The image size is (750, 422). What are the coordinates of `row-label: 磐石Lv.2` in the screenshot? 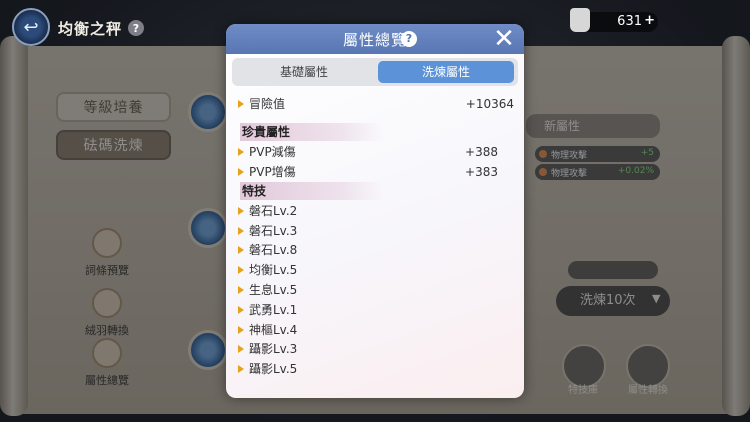 It's located at (273, 211).